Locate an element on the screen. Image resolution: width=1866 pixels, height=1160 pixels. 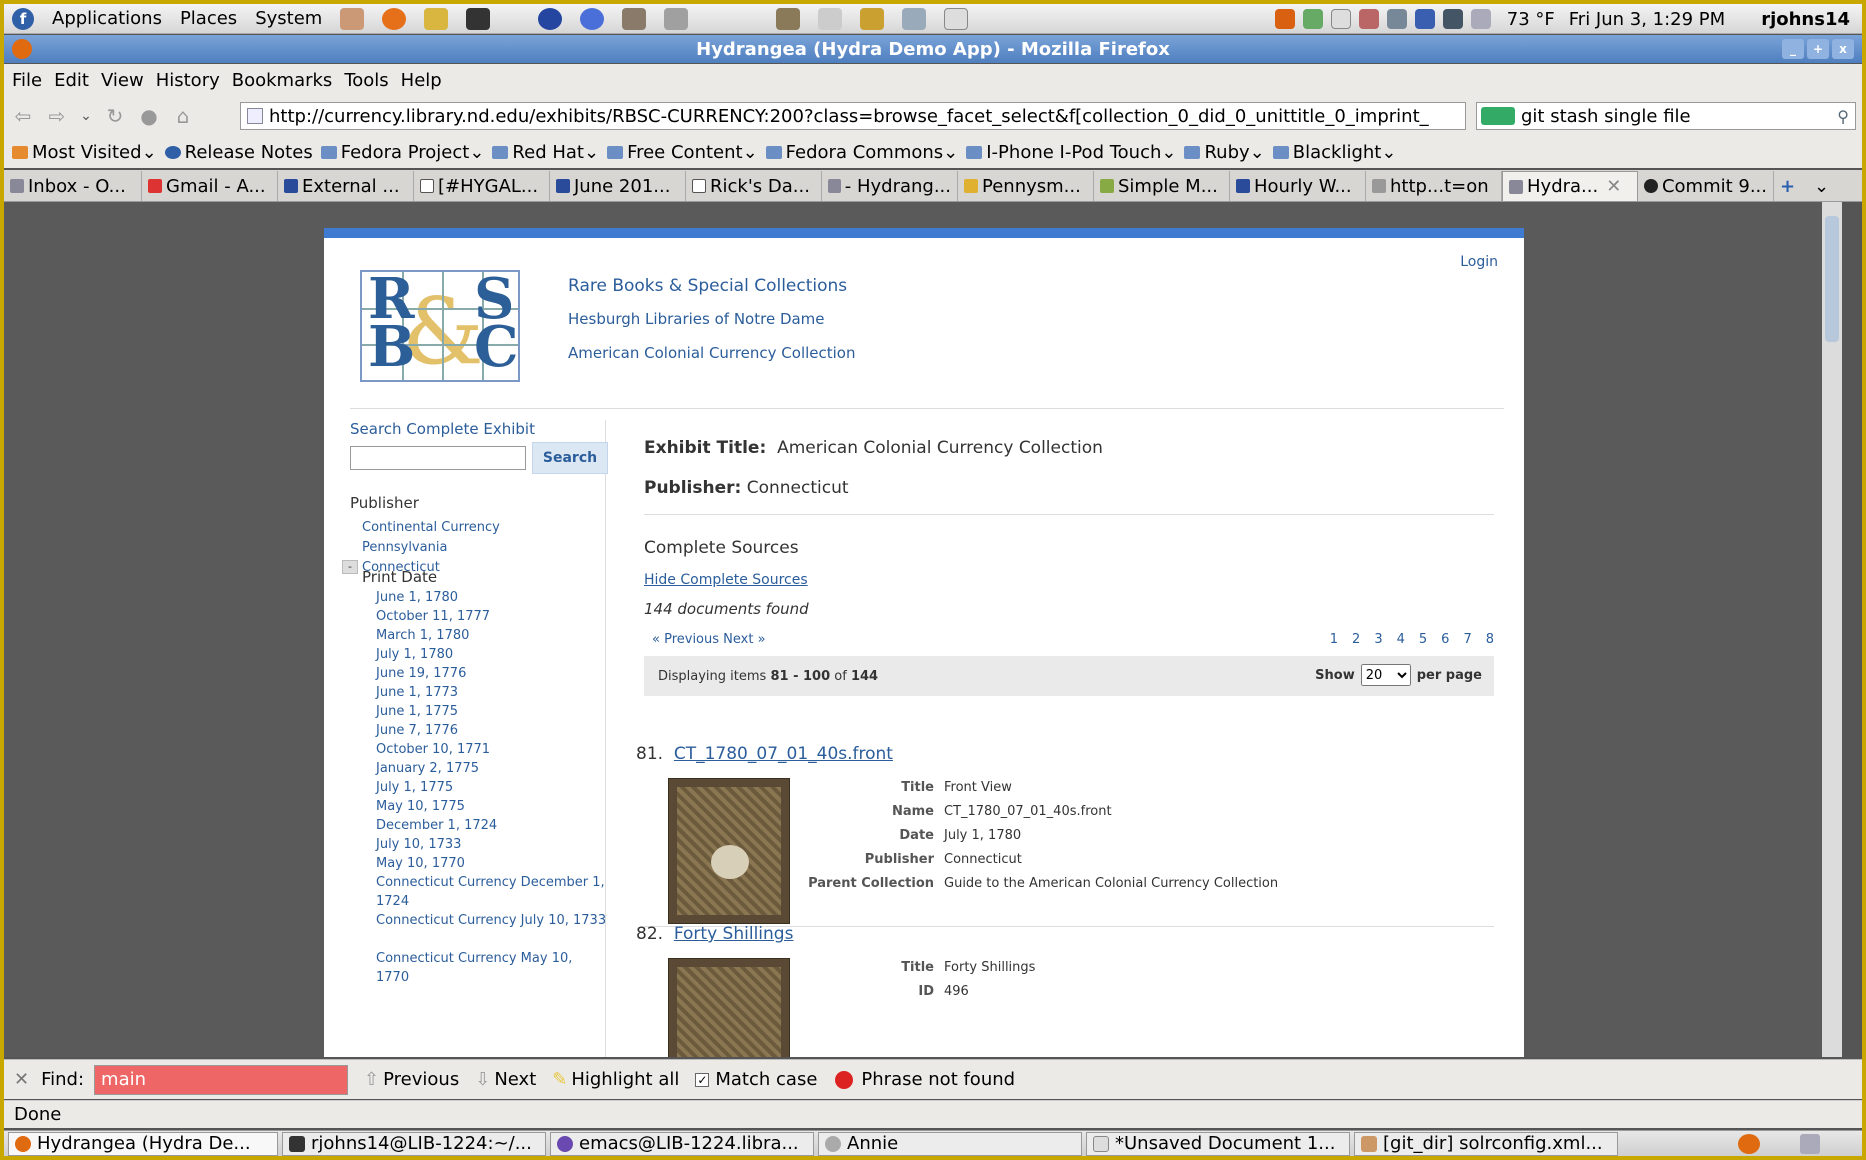
network-icon is located at coordinates (1452, 19).